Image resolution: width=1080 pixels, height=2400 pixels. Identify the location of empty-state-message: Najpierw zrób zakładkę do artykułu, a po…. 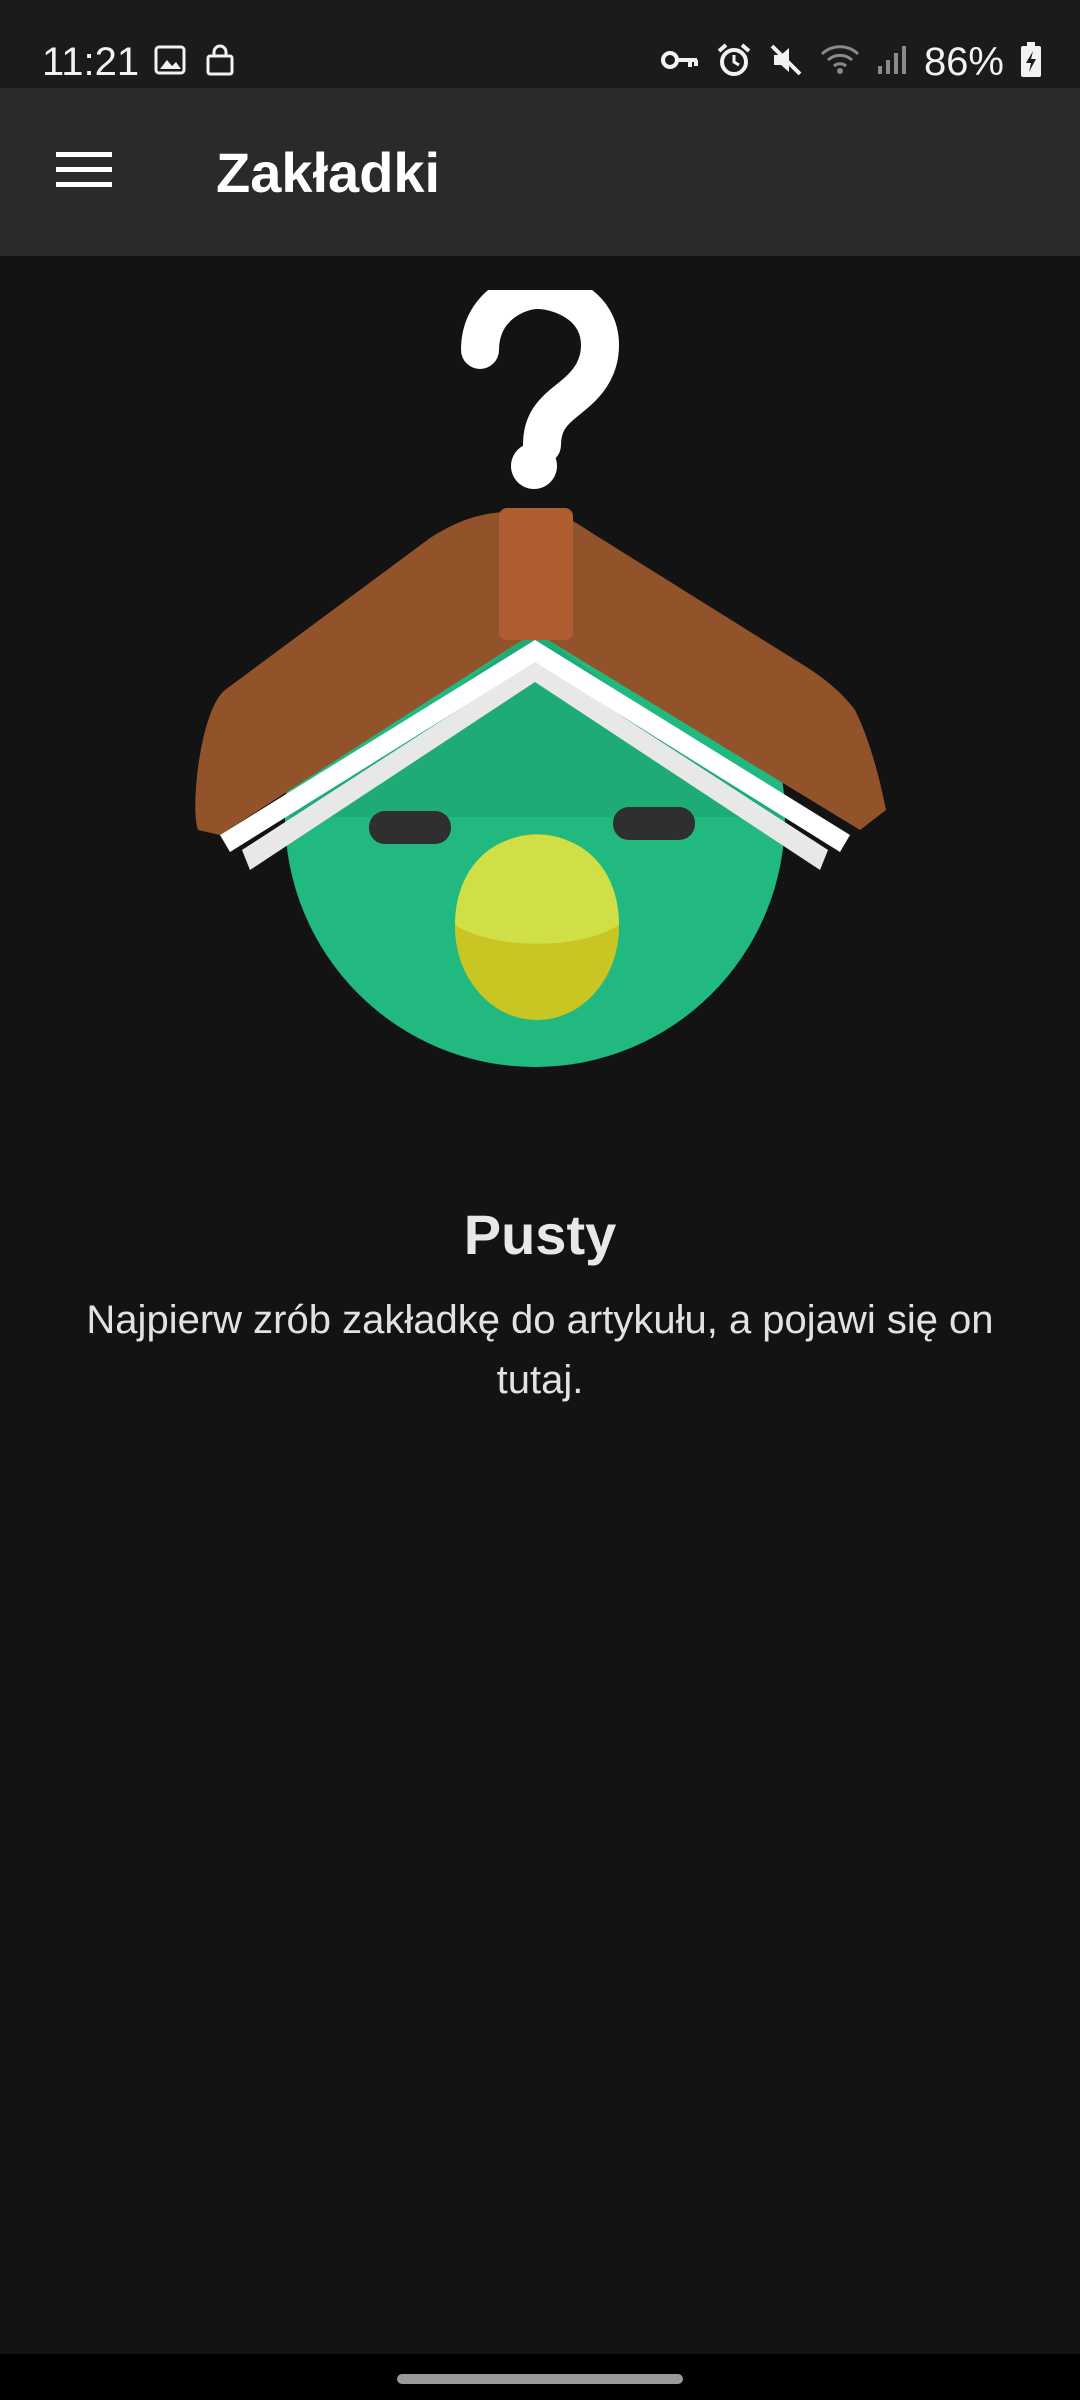
(540, 1350).